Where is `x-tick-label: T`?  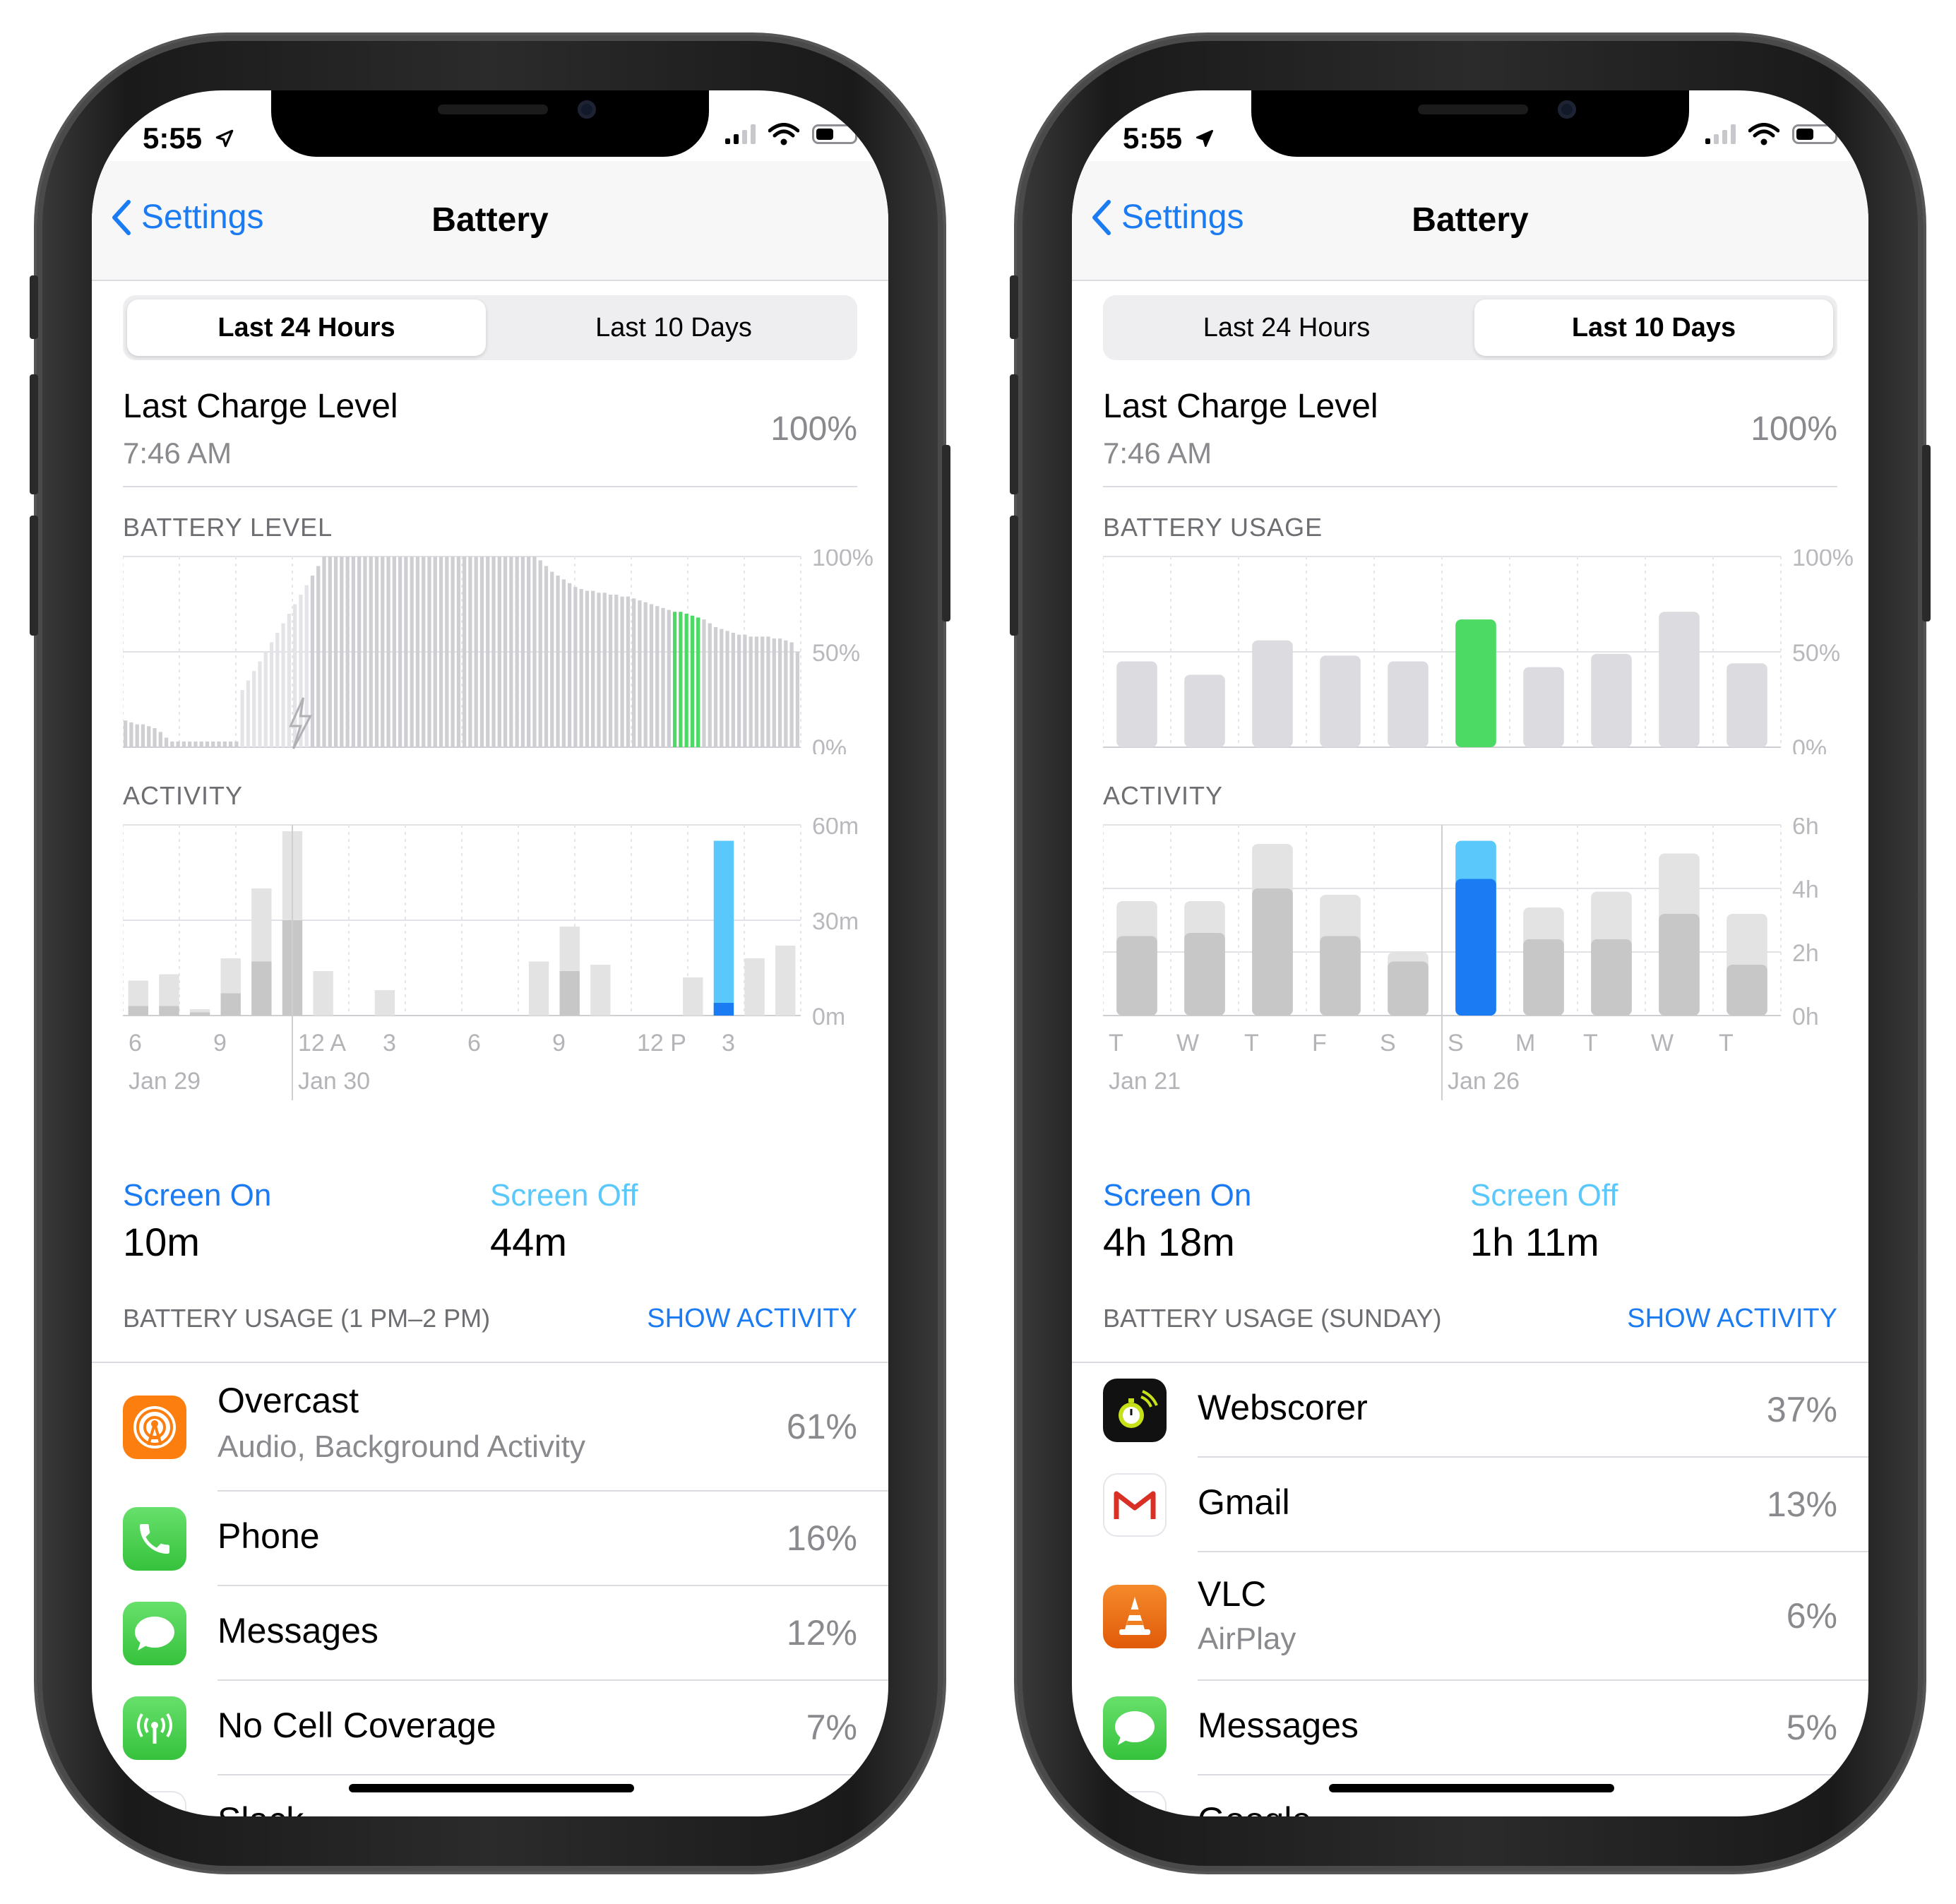 x-tick-label: T is located at coordinates (1590, 1043).